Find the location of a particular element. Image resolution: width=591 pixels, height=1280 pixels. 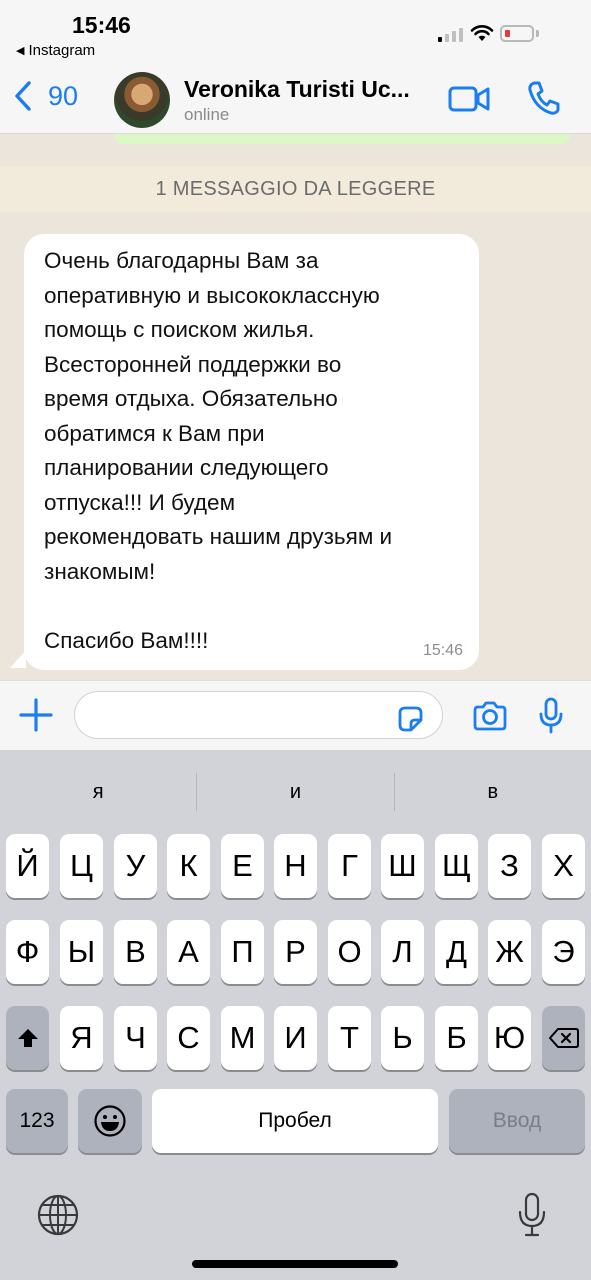

key-letter: Щ is located at coordinates (456, 866).